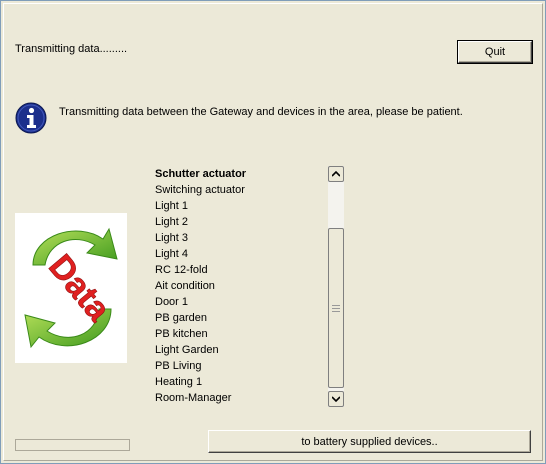 The height and width of the screenshot is (464, 546). Describe the element at coordinates (241, 238) in the screenshot. I see `list-item: Light 3` at that location.